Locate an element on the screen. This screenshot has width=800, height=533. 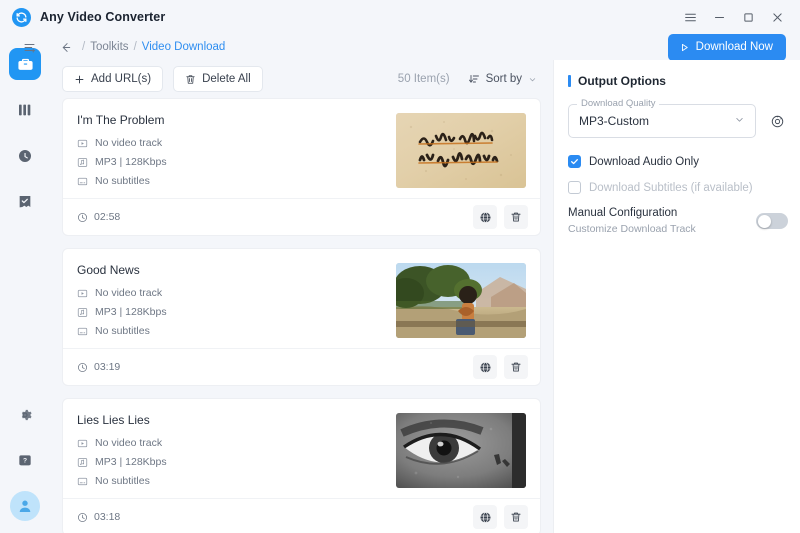
manual-configuration-toggle is located at coordinates (772, 221).